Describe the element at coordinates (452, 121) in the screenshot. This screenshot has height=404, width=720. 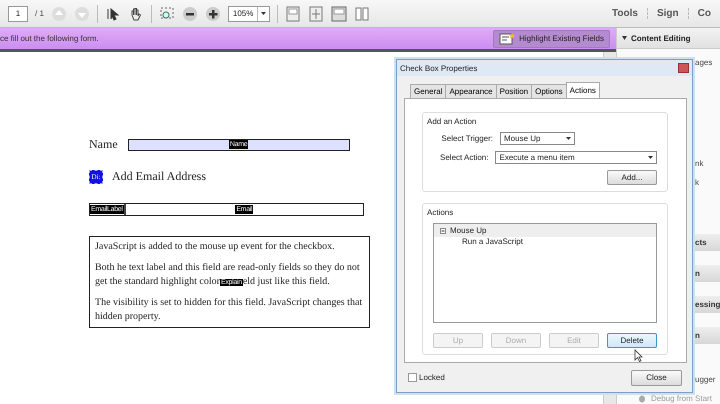
I see `group-title: Add an Action` at that location.